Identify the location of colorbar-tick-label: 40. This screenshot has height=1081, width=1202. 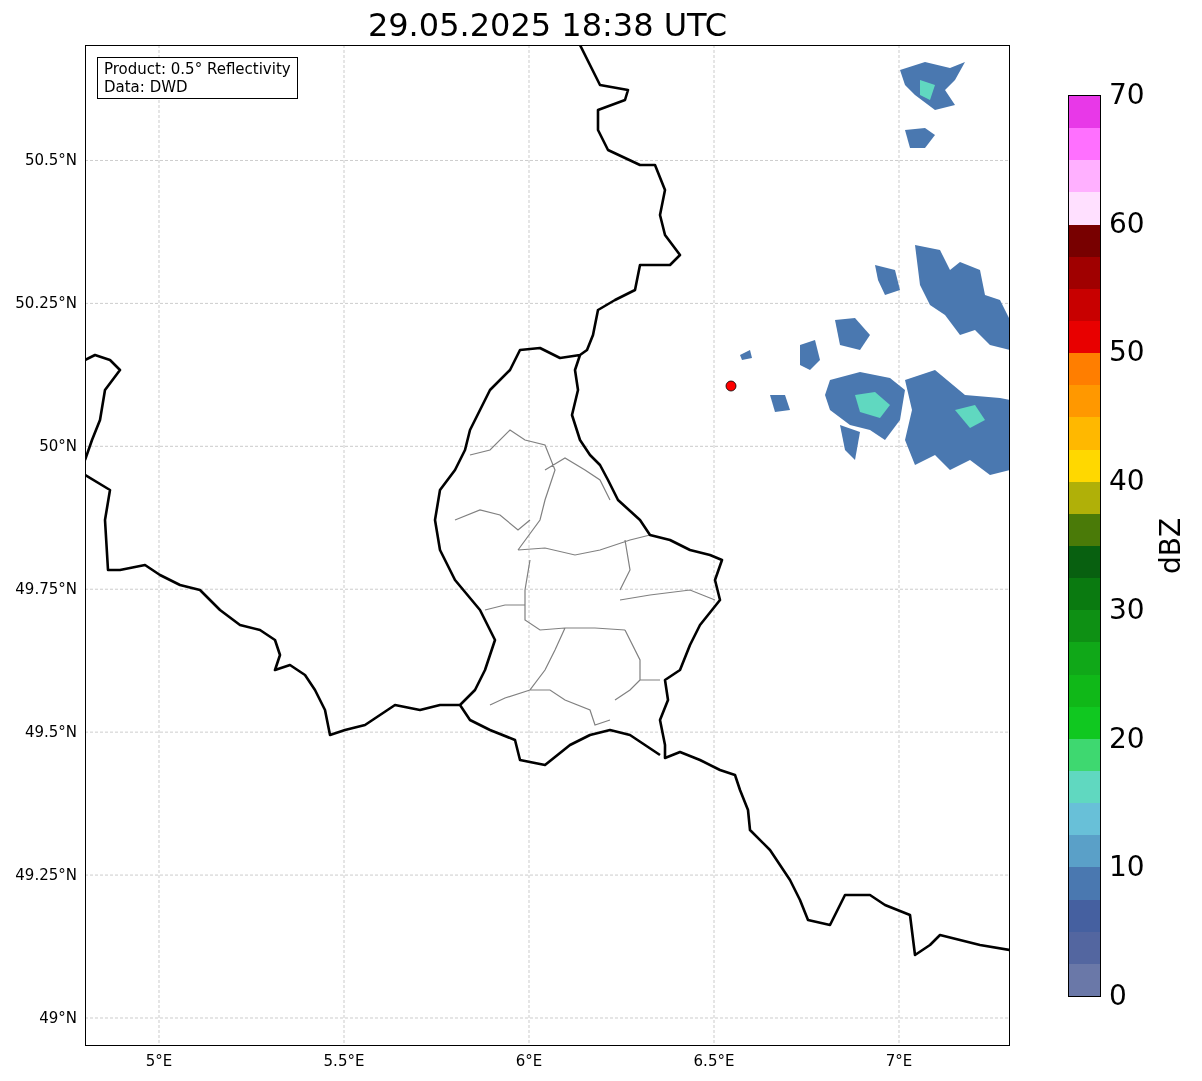
(1127, 481).